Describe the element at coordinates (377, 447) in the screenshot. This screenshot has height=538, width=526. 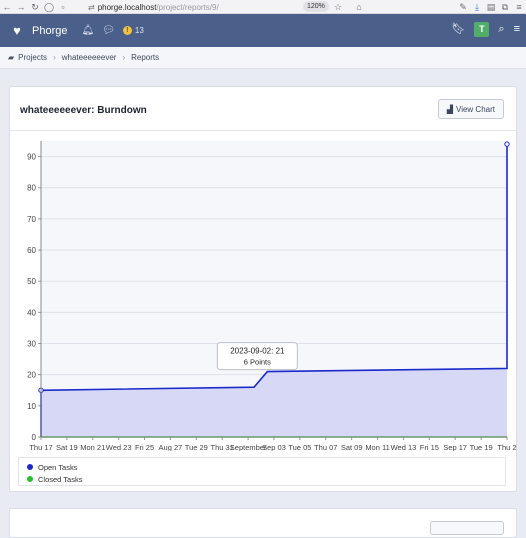
I see `x-tick-label: Mon 11` at that location.